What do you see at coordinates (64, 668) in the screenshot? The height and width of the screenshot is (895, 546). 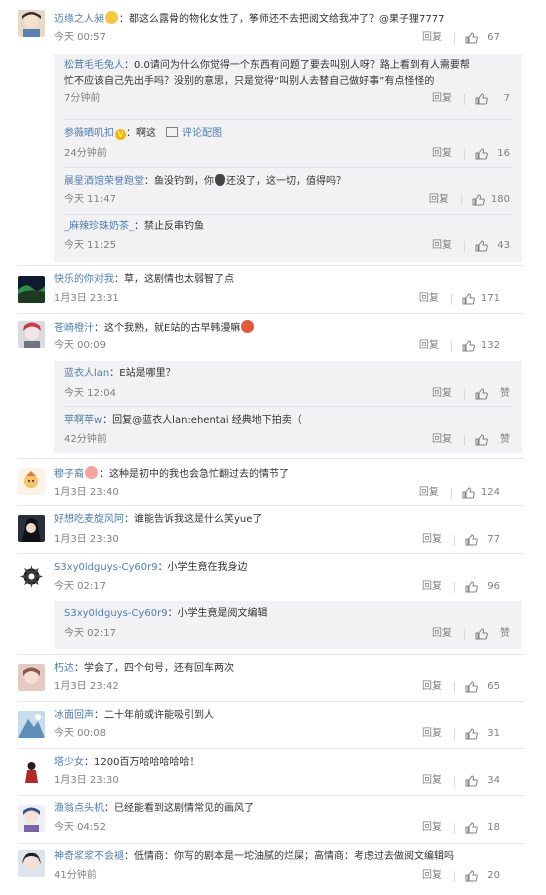 I see `comment-username: 朽达` at bounding box center [64, 668].